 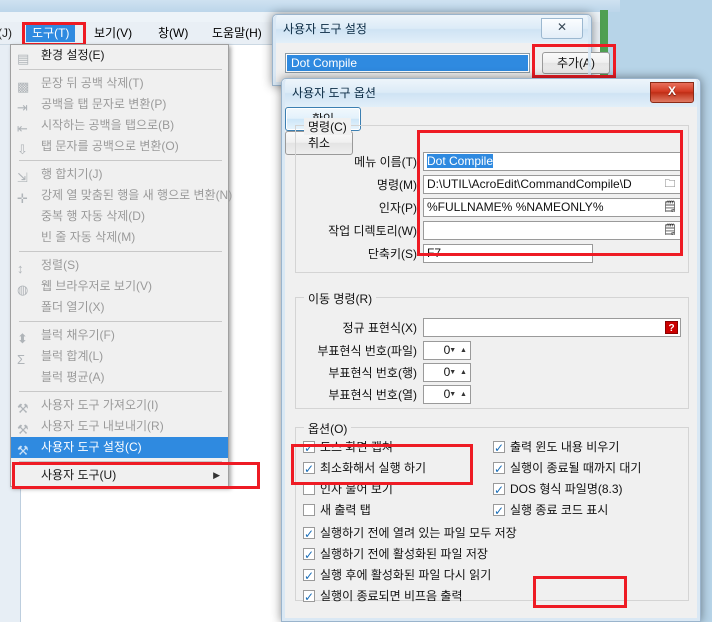 I want to click on arguments-label: 인자(P), so click(x=397, y=208).